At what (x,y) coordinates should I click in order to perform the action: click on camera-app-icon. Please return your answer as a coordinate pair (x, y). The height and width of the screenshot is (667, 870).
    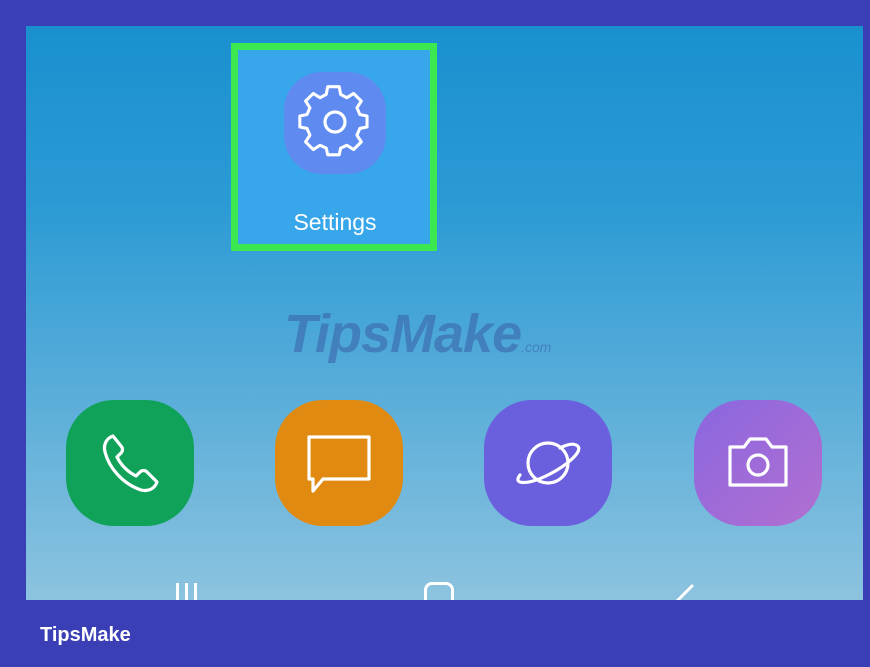
    Looking at the image, I should click on (758, 463).